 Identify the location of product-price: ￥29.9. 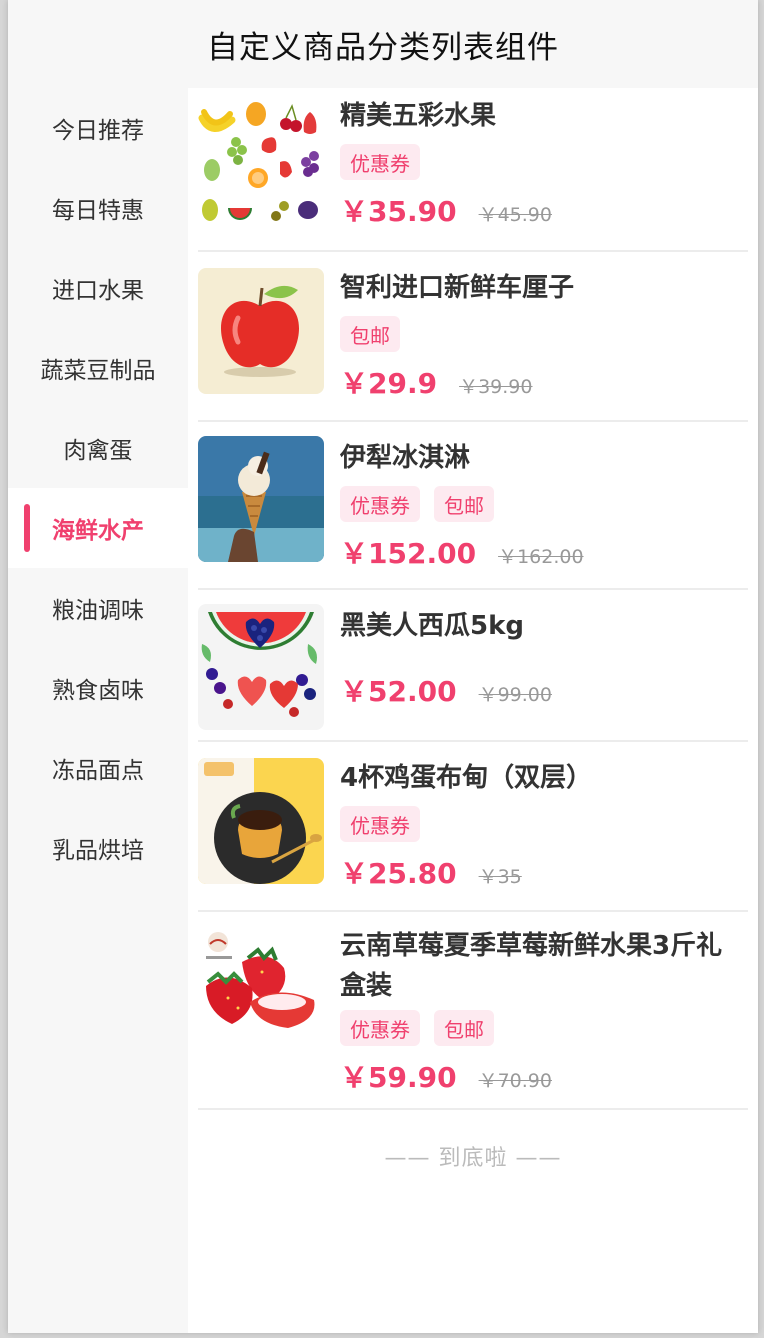
(389, 383).